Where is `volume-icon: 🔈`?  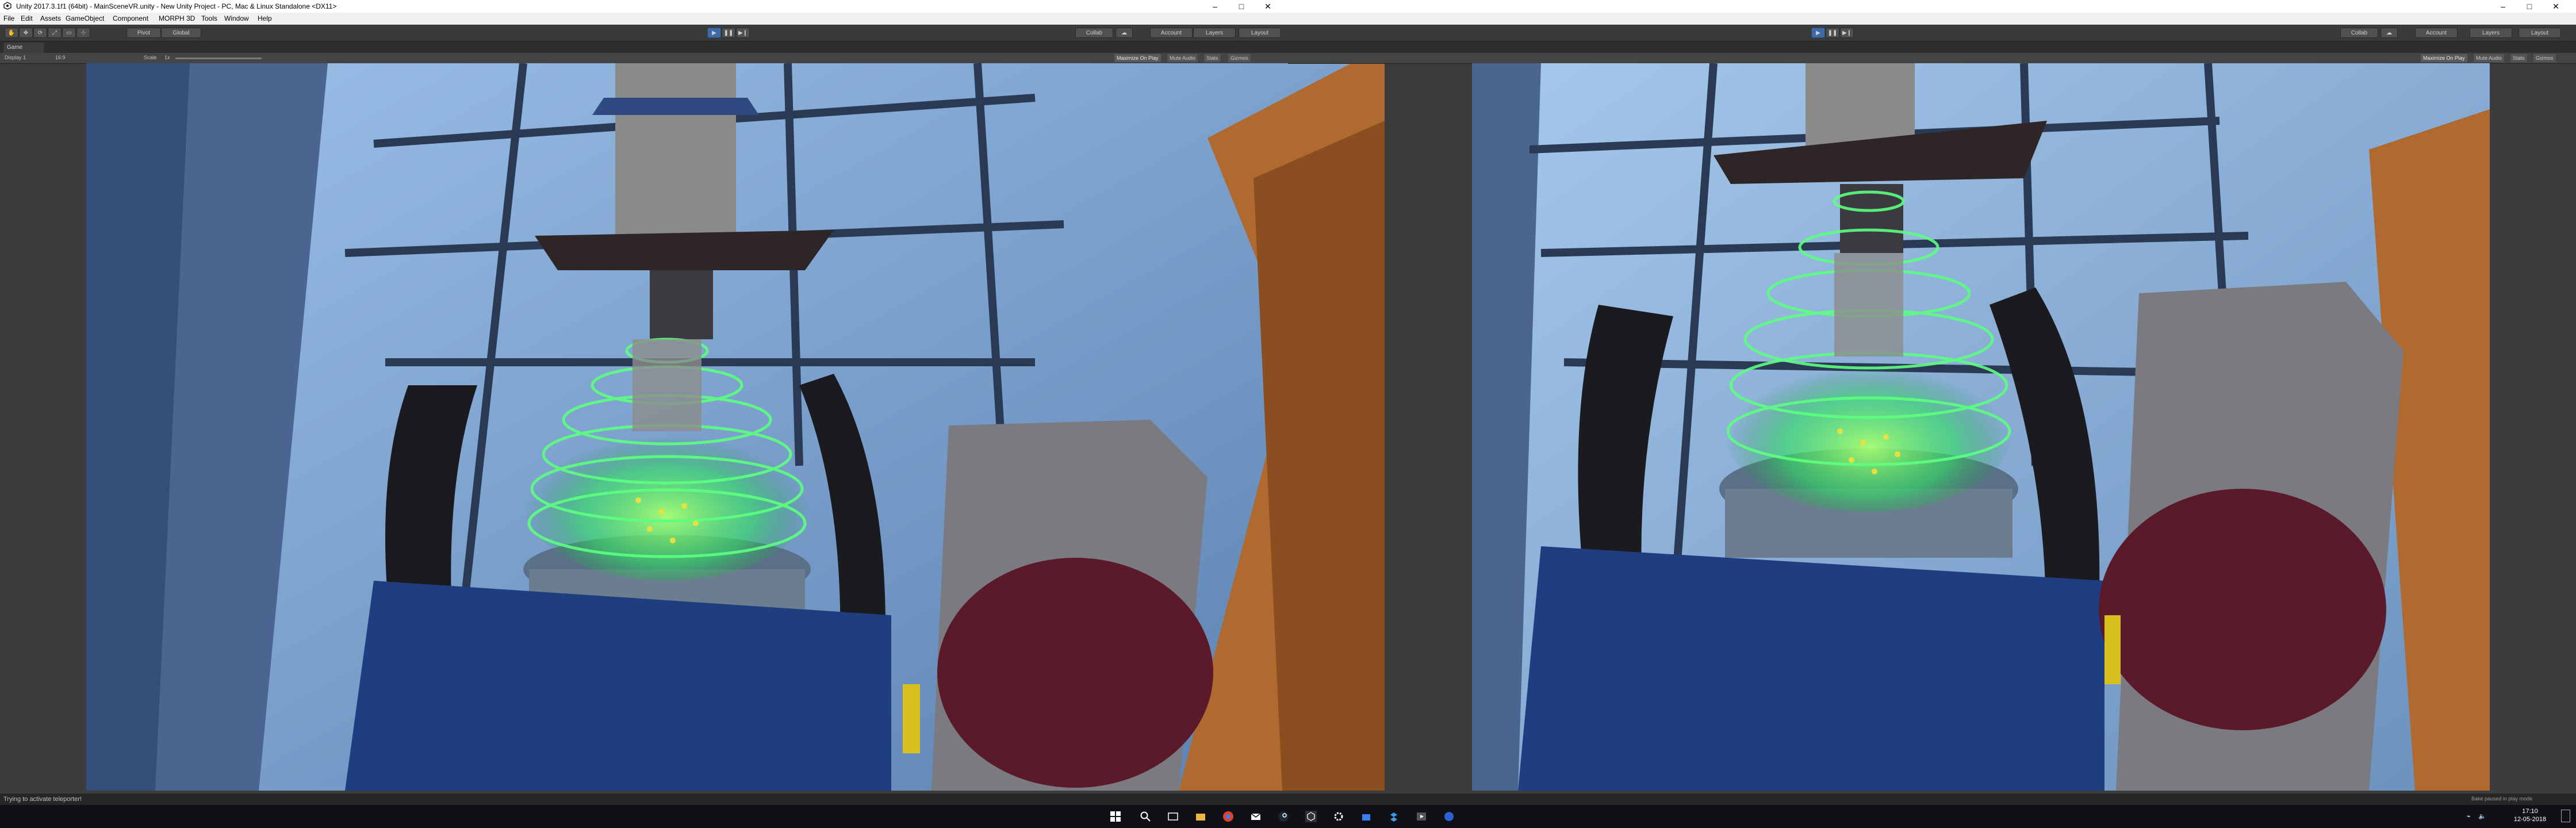 volume-icon: 🔈 is located at coordinates (2482, 816).